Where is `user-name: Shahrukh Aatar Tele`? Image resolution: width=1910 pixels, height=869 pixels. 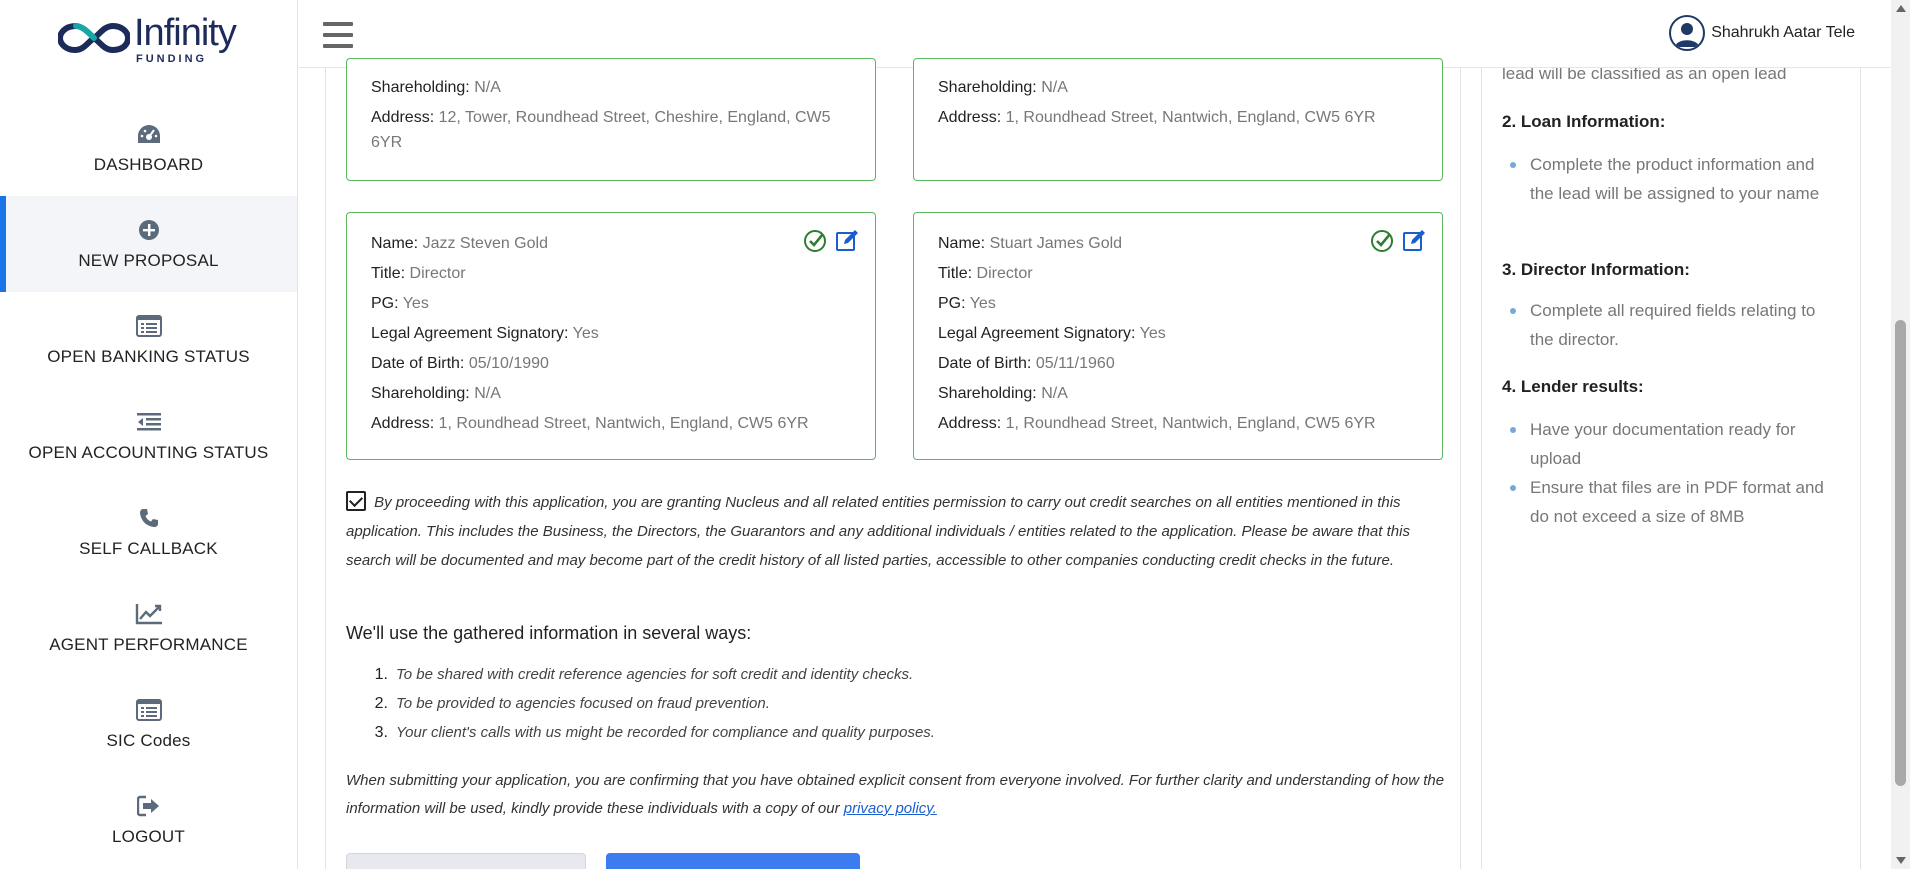
user-name: Shahrukh Aatar Tele is located at coordinates (1783, 32).